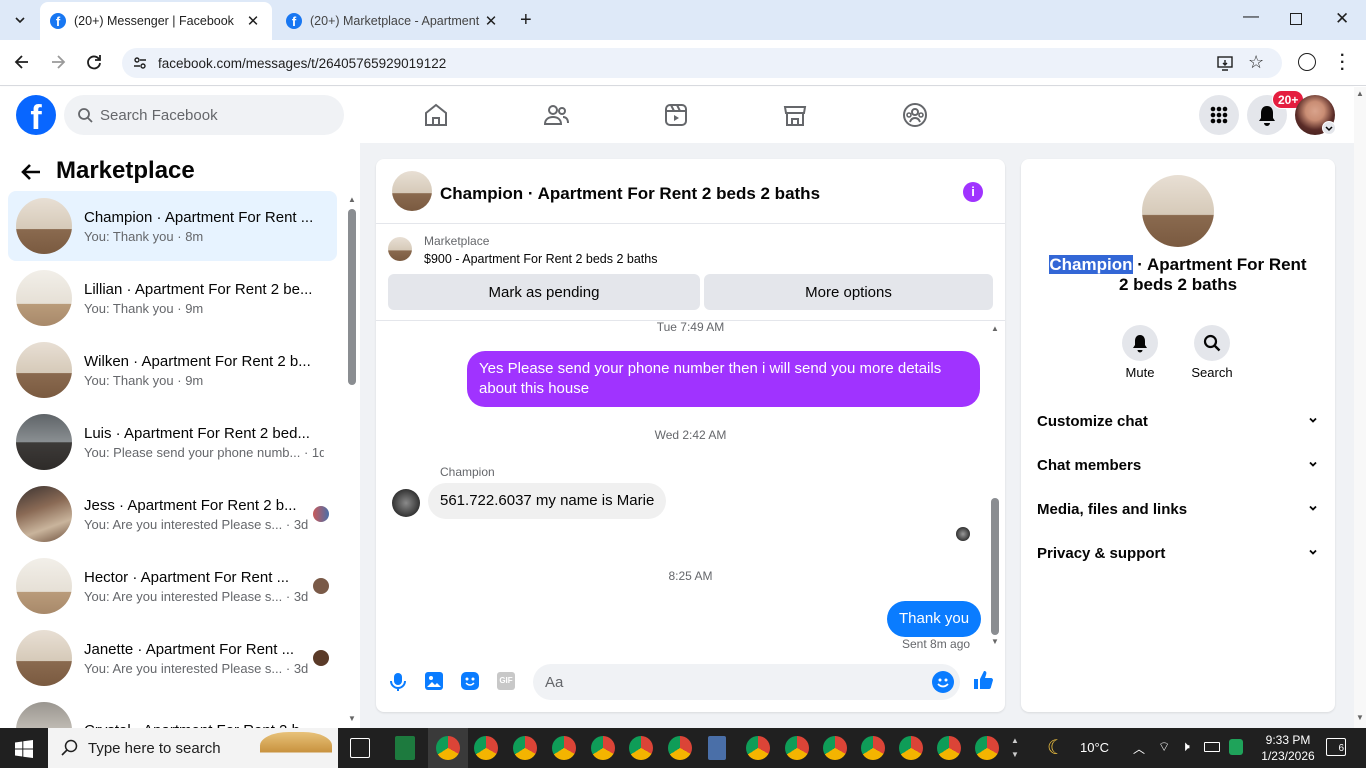  What do you see at coordinates (915, 115) in the screenshot?
I see `groups-icon` at bounding box center [915, 115].